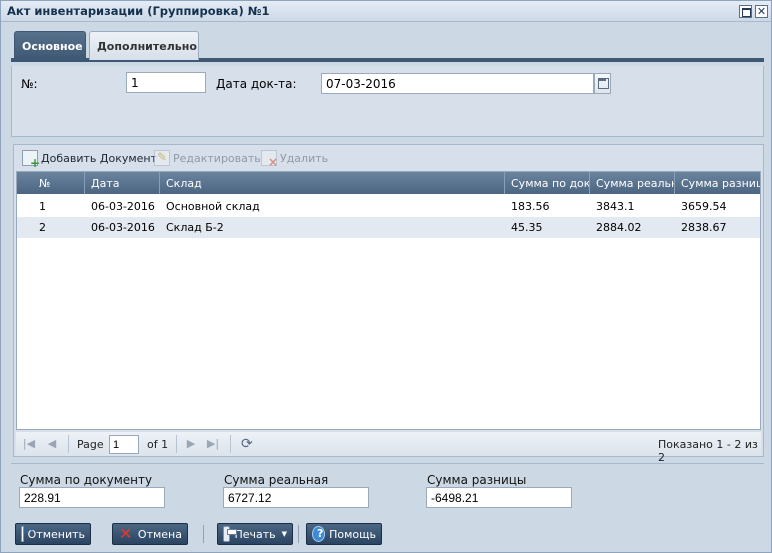 This screenshot has height=553, width=772. I want to click on cell-diff-sum: 3659.54, so click(704, 206).